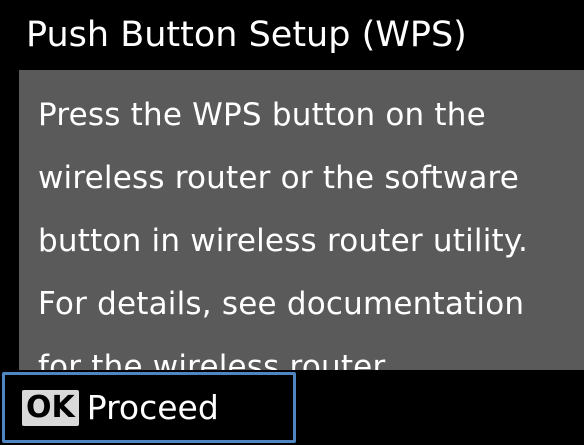 Image resolution: width=584 pixels, height=445 pixels. I want to click on instruction-line-3: button in wireless router utility., so click(283, 241).